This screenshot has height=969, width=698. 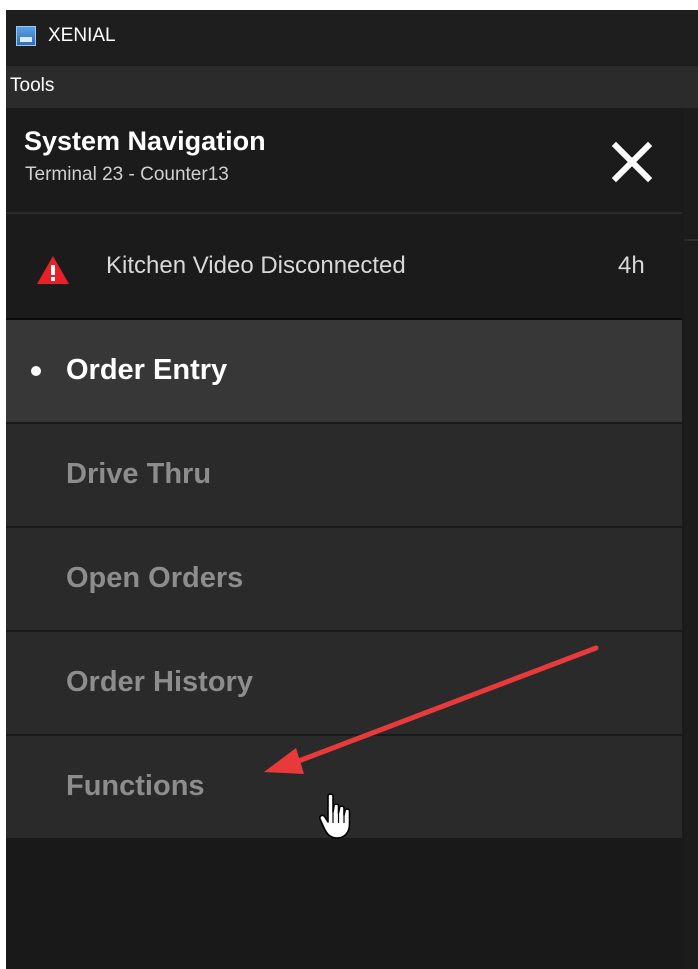 I want to click on app-title: XENIAL, so click(x=82, y=35).